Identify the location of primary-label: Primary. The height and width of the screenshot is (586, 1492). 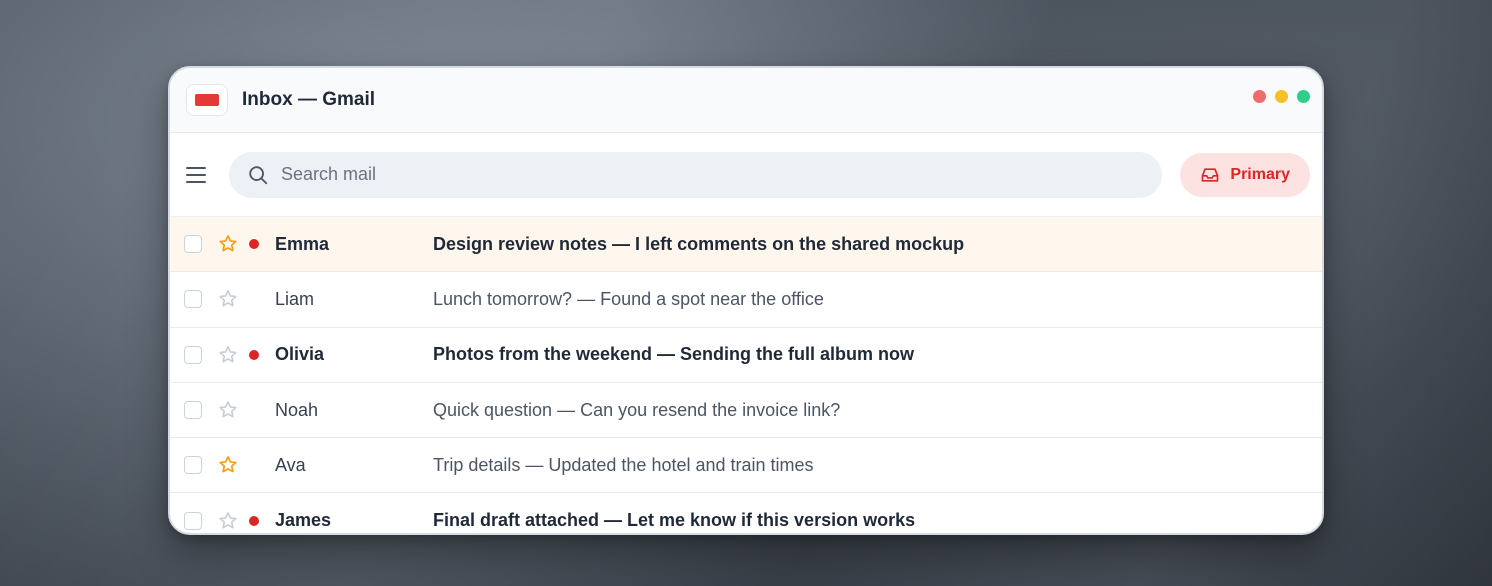
(1260, 174).